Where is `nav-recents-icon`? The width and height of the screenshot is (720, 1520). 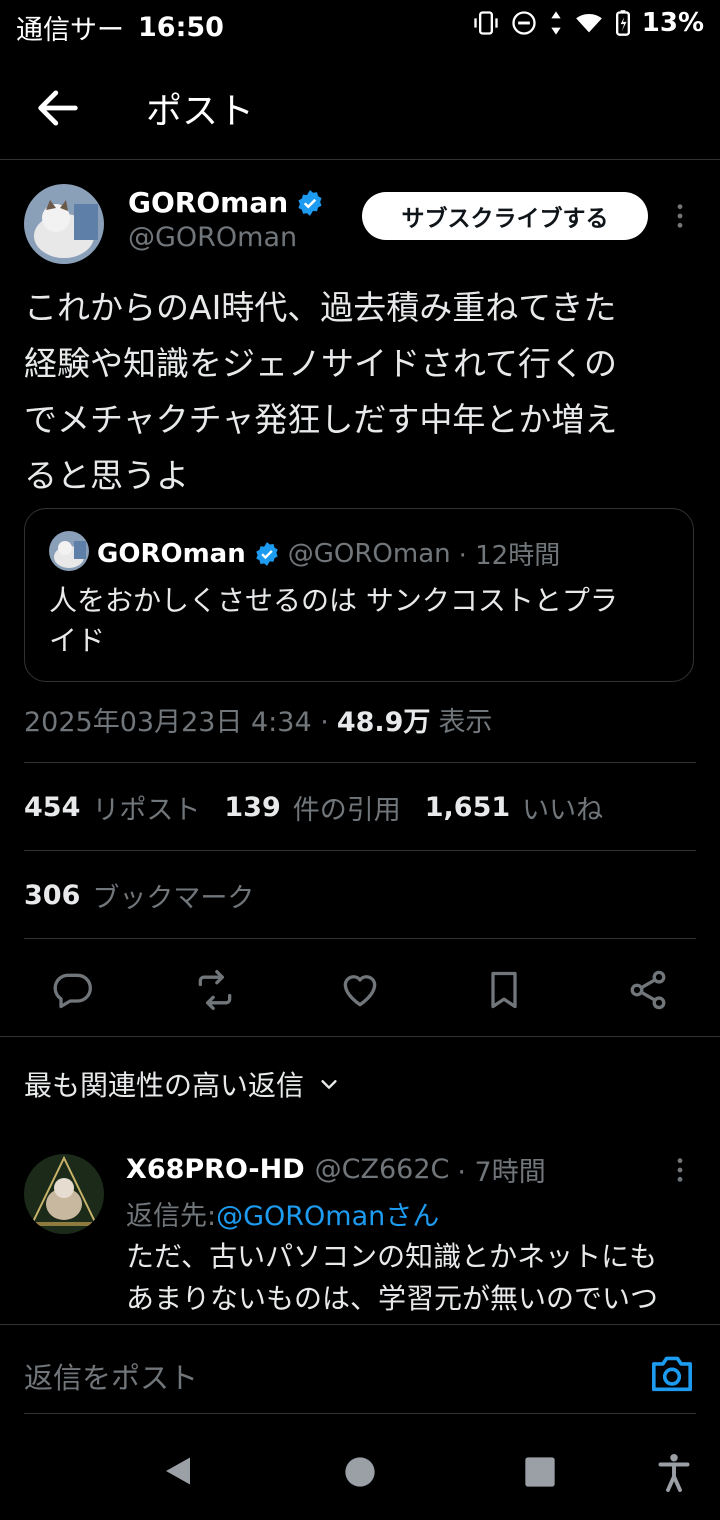
nav-recents-icon is located at coordinates (540, 1472).